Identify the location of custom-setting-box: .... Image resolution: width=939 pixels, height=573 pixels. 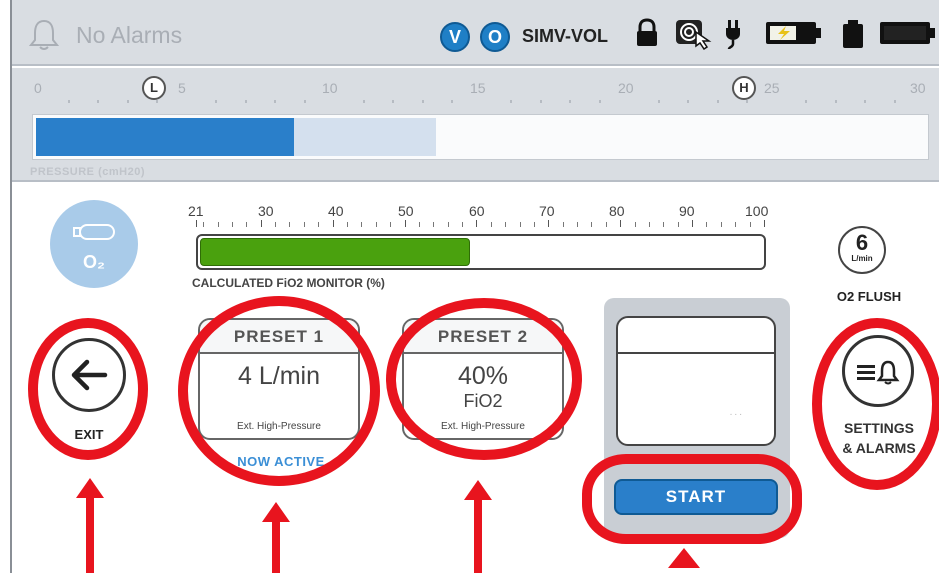
(696, 381).